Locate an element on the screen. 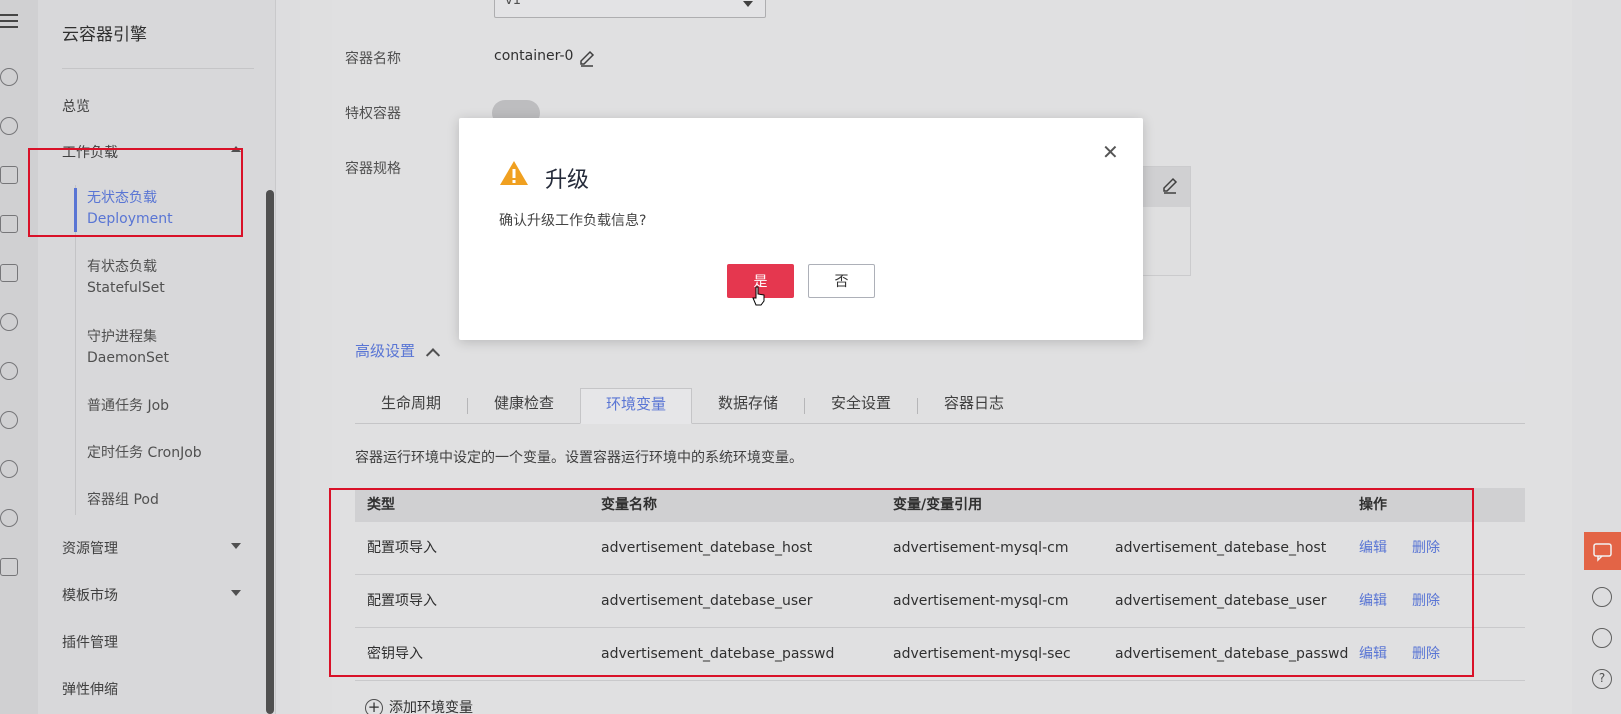  upgrade-dialog: 升级 ✕ 确认升级工作负载信息? 是 否 is located at coordinates (801, 229).